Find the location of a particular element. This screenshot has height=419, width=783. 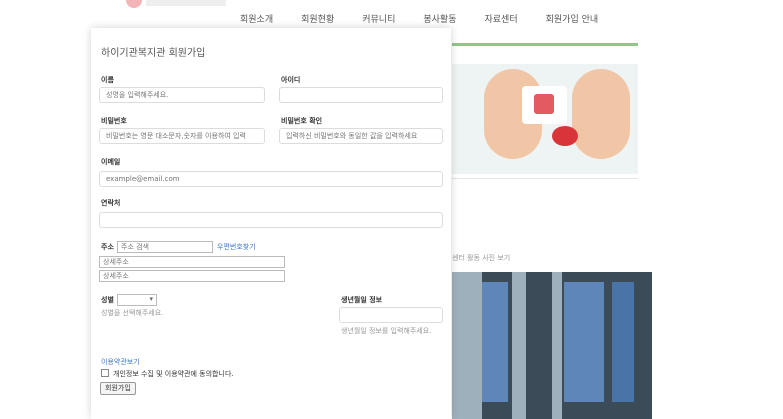

birth-help: 생년월일 정보를 입력해주세요. is located at coordinates (386, 331).